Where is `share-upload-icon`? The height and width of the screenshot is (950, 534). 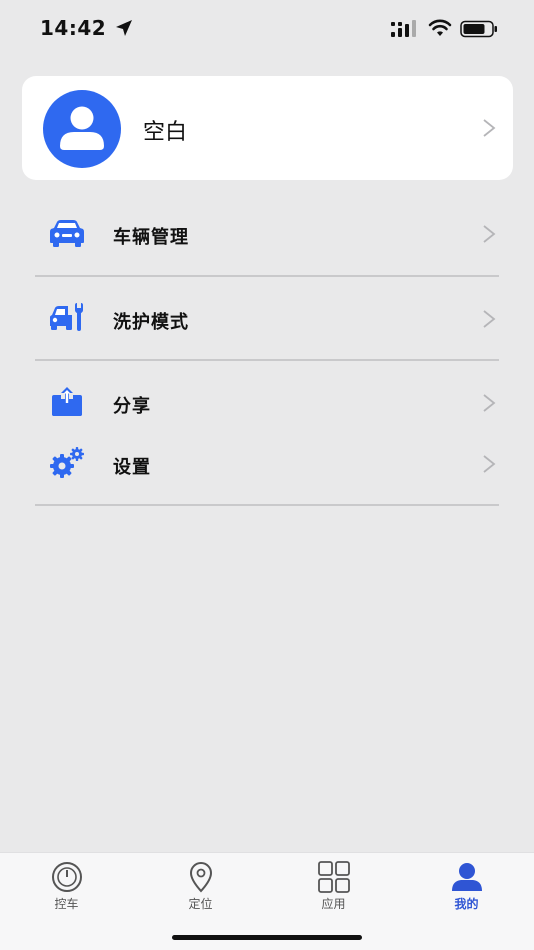 share-upload-icon is located at coordinates (67, 401).